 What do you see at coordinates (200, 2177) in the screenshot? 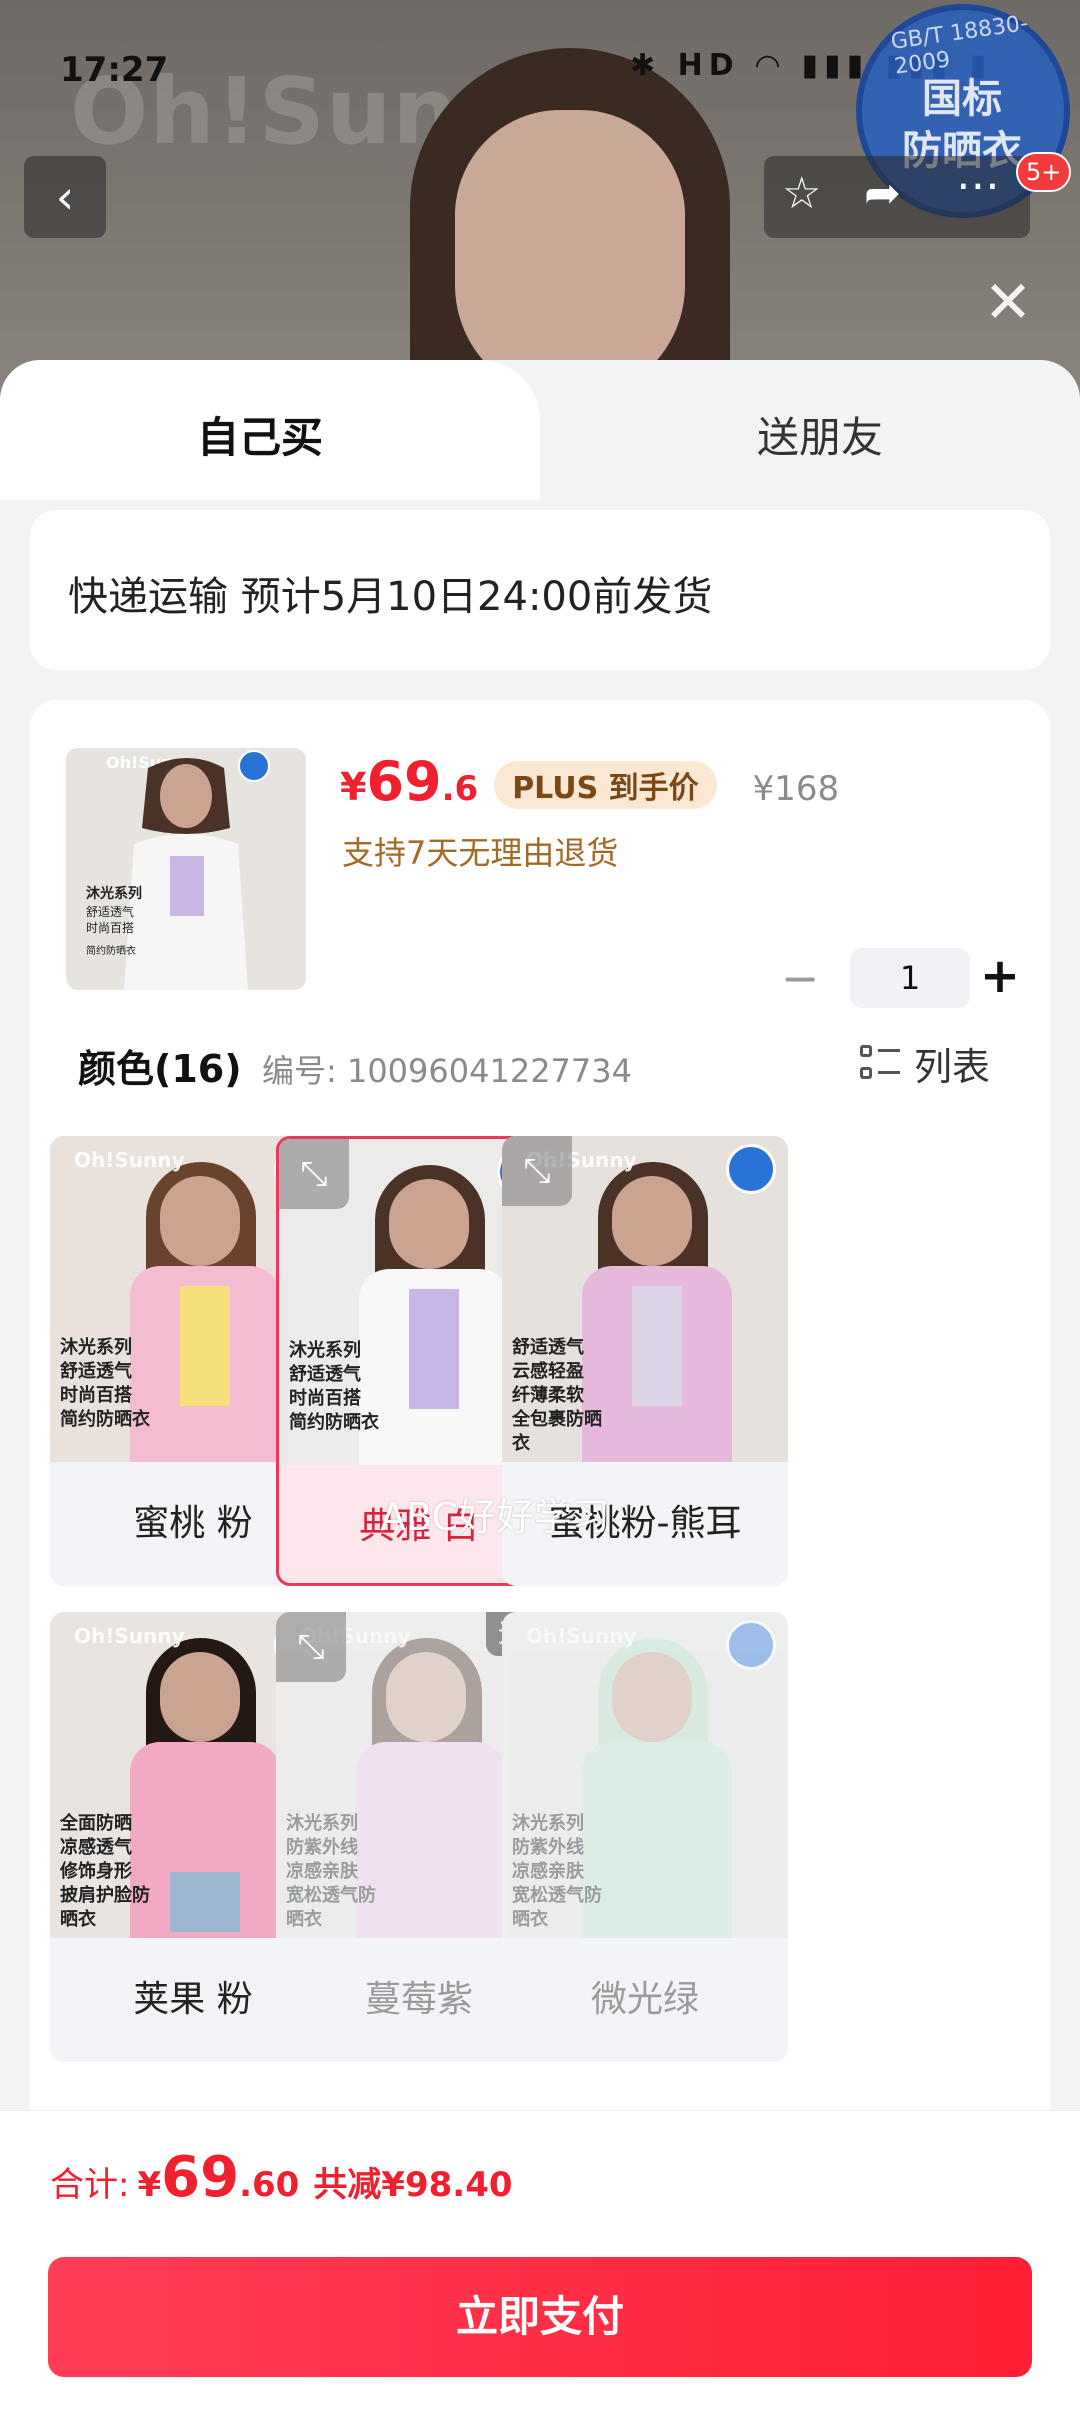
I see `total-integer: 69` at bounding box center [200, 2177].